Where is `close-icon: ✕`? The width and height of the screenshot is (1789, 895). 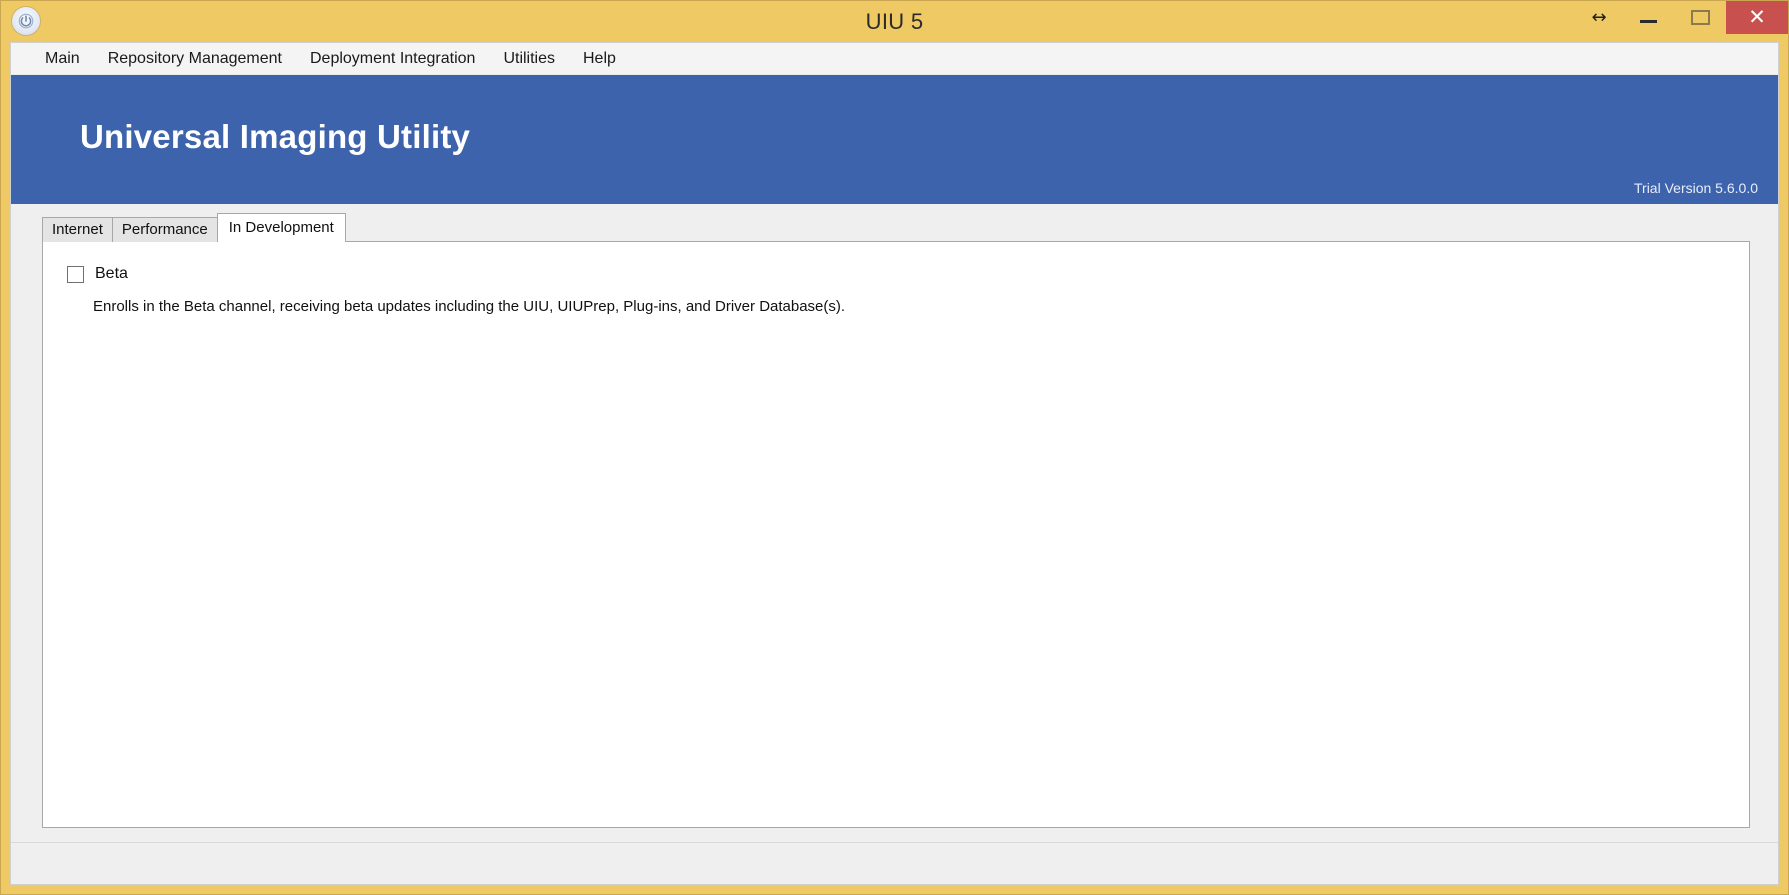 close-icon: ✕ is located at coordinates (1757, 17).